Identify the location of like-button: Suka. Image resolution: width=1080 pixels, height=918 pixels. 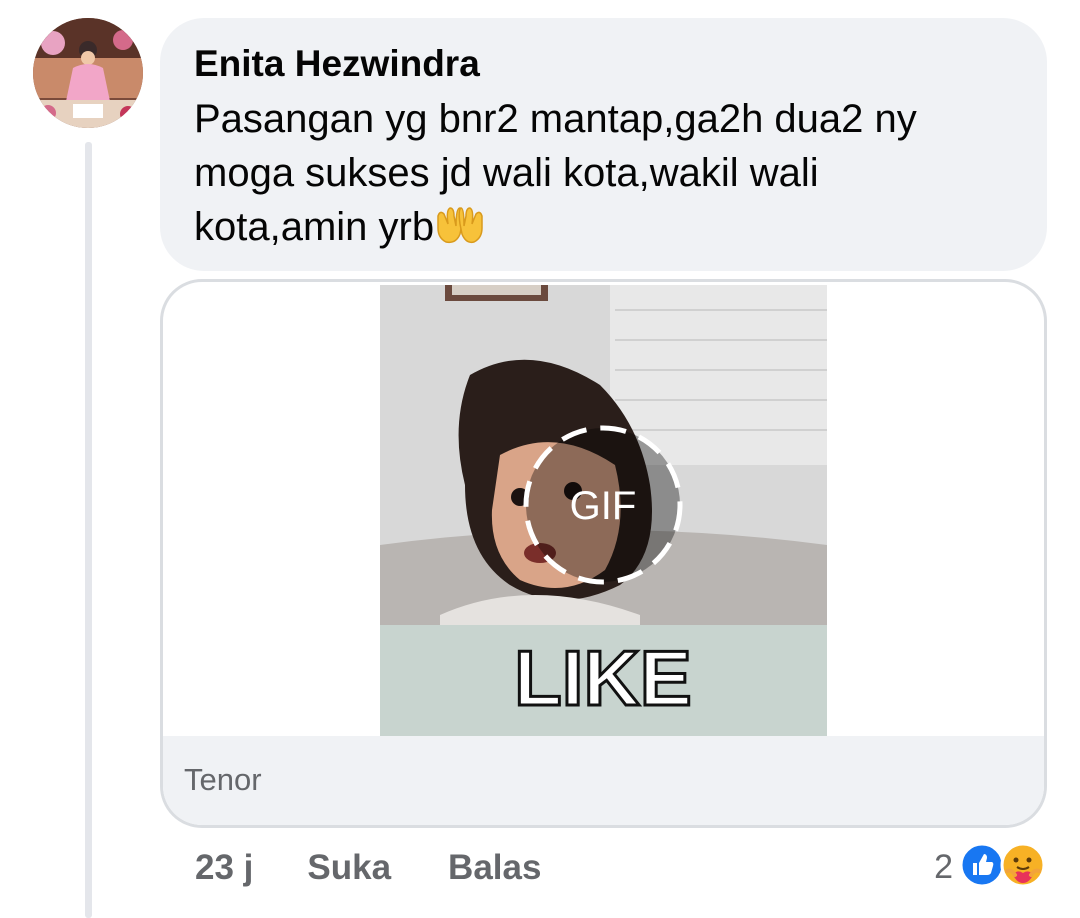
(349, 868).